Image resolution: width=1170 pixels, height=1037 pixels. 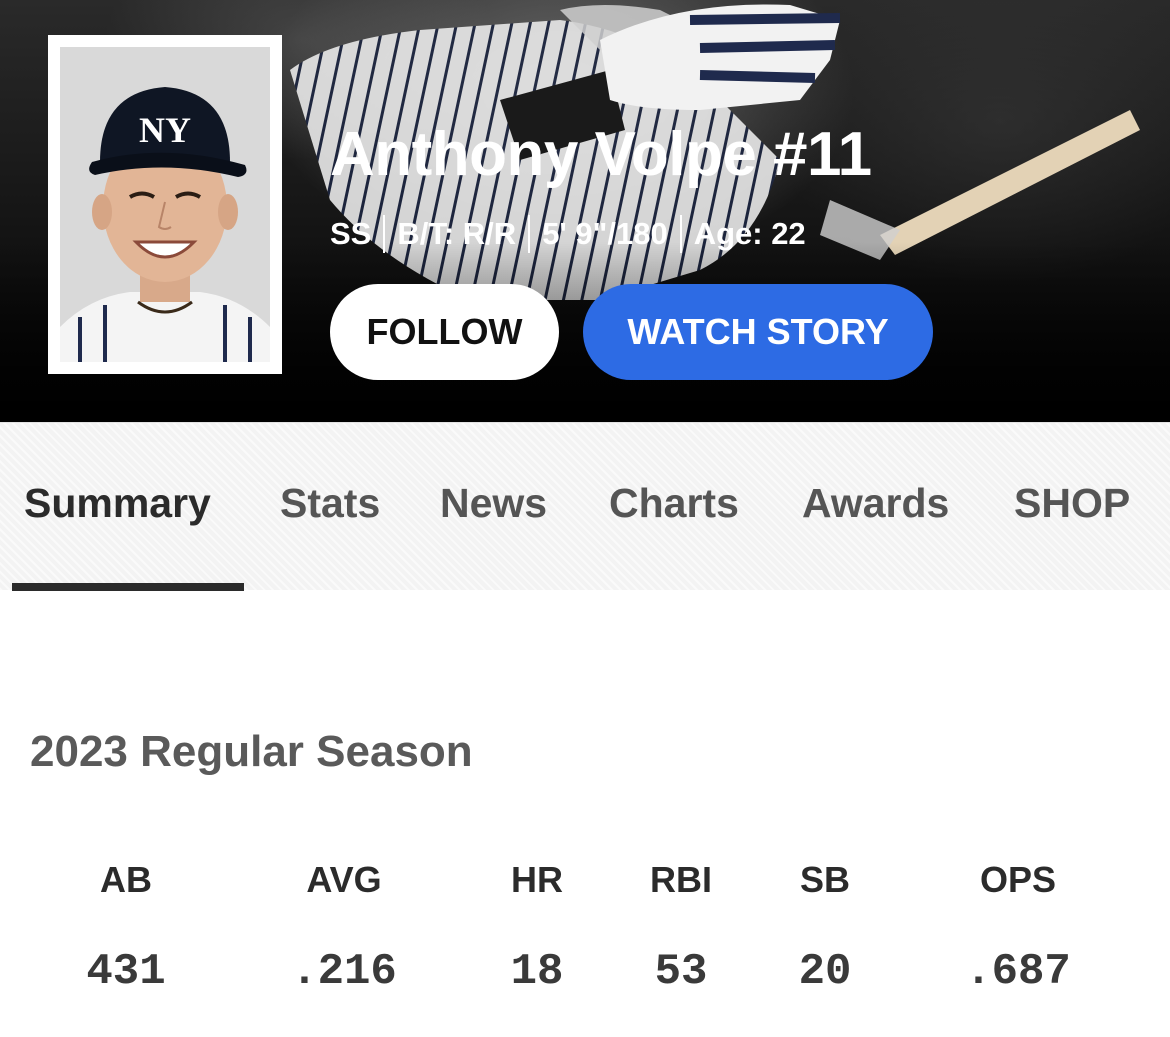 I want to click on follow-button: FOLLOW, so click(x=444, y=332).